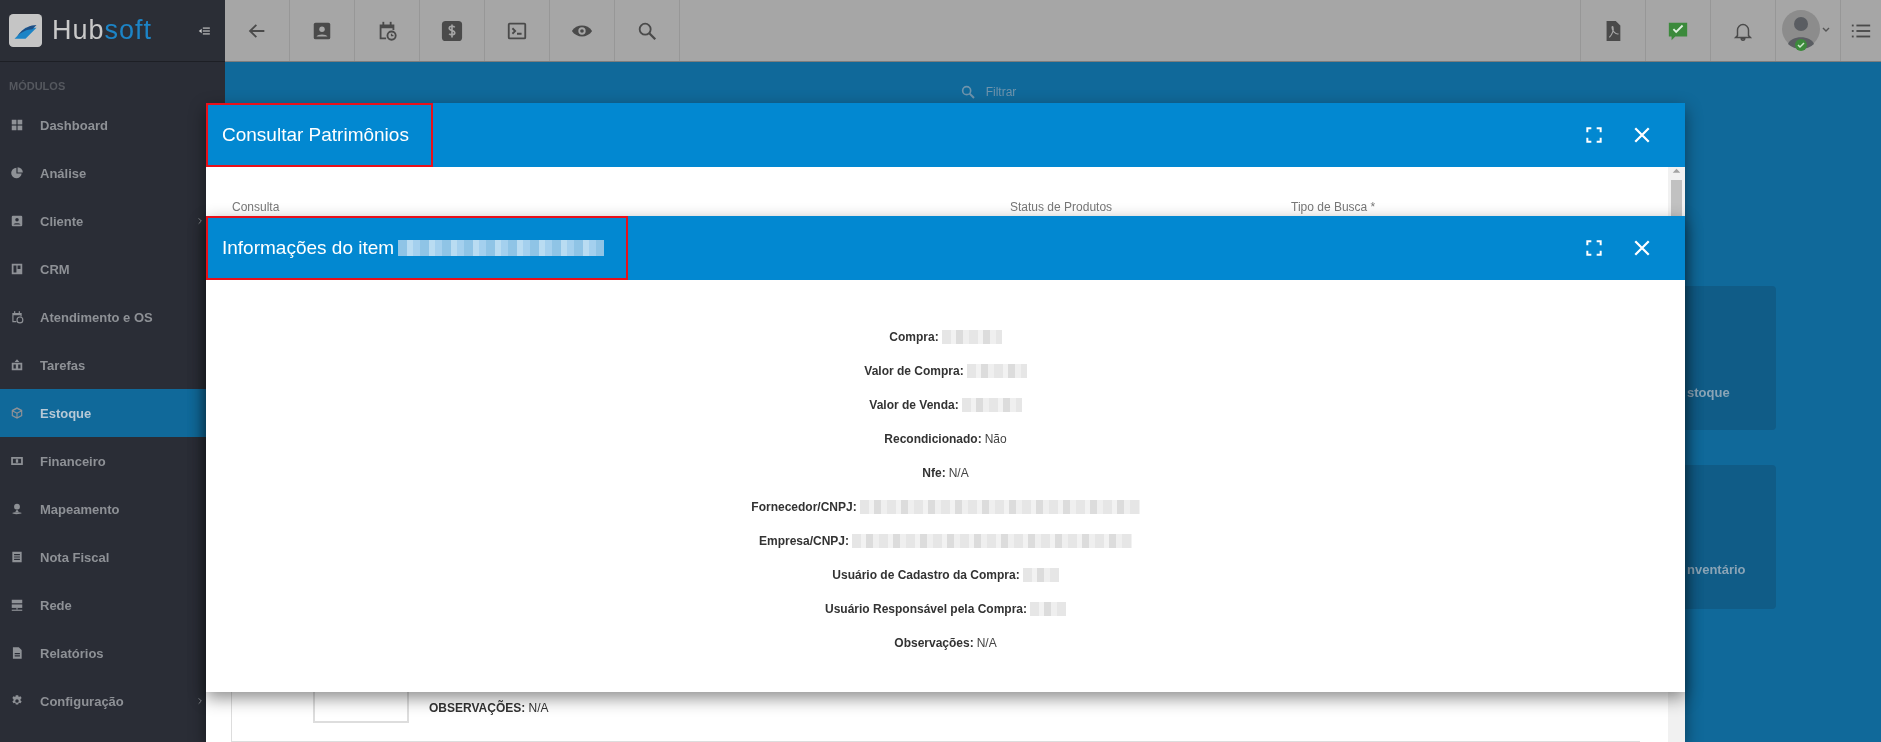  I want to click on sidebar-item: Tarefas, so click(112, 365).